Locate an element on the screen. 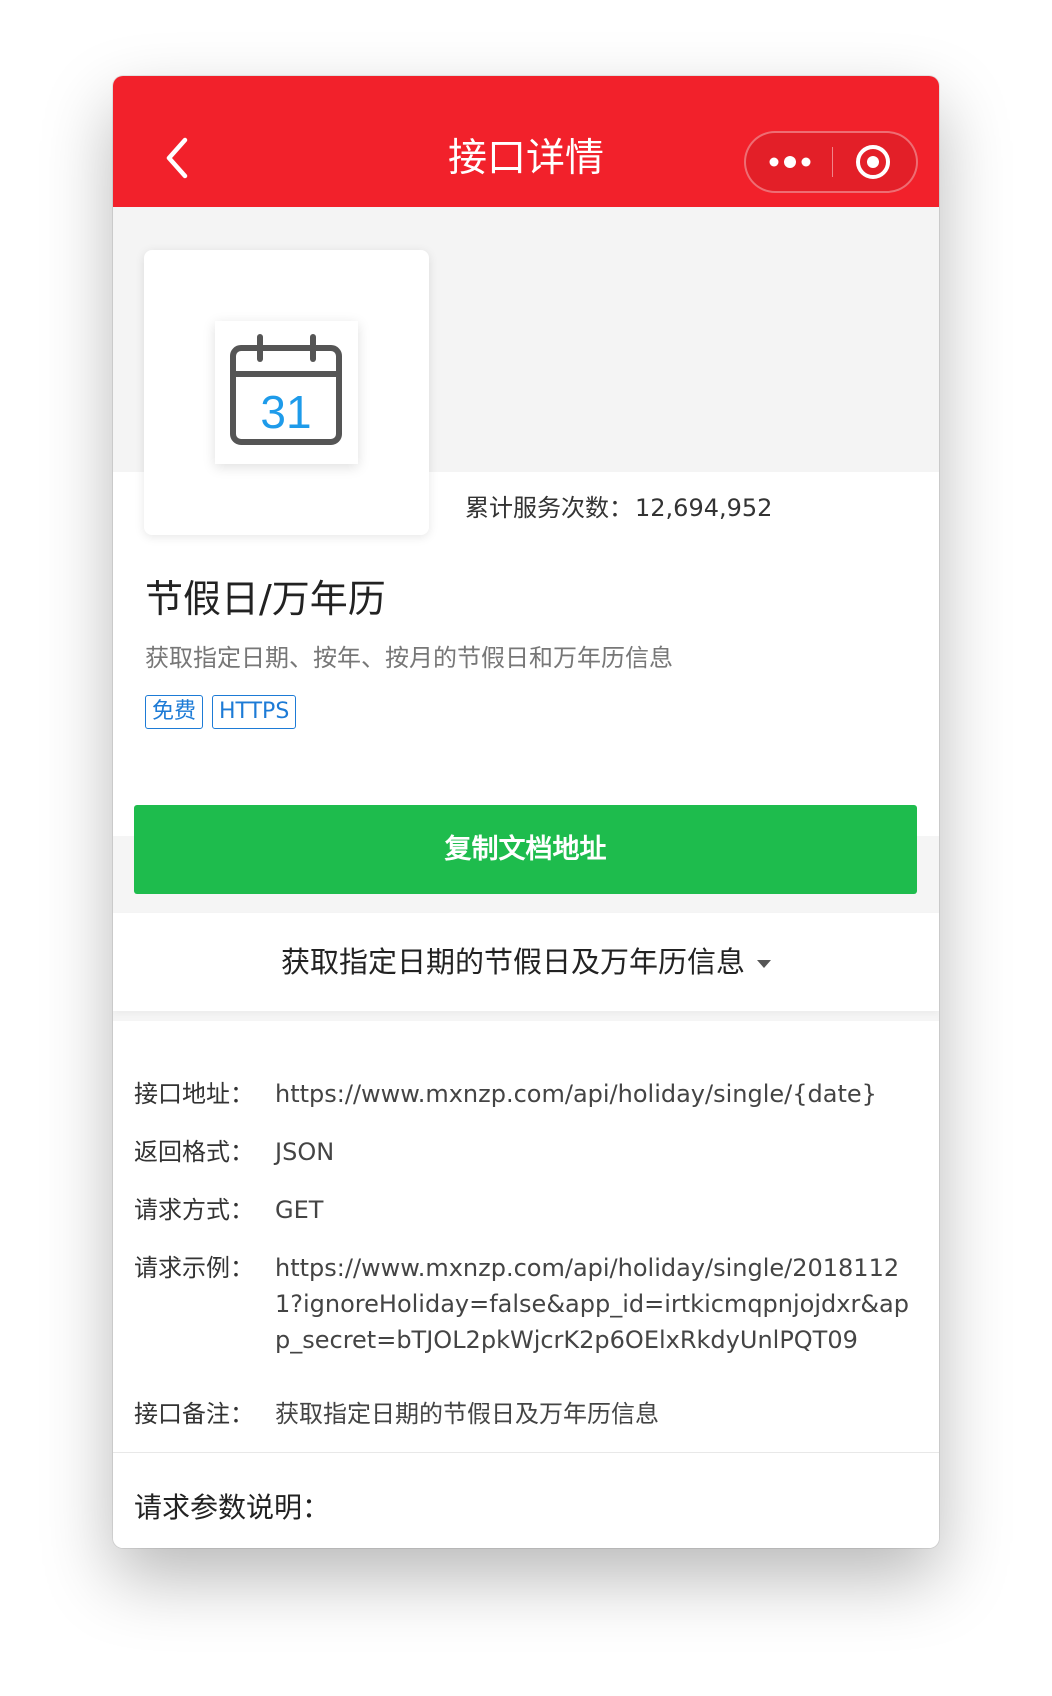 The image size is (1052, 1696). tag-free: 免费 is located at coordinates (174, 712).